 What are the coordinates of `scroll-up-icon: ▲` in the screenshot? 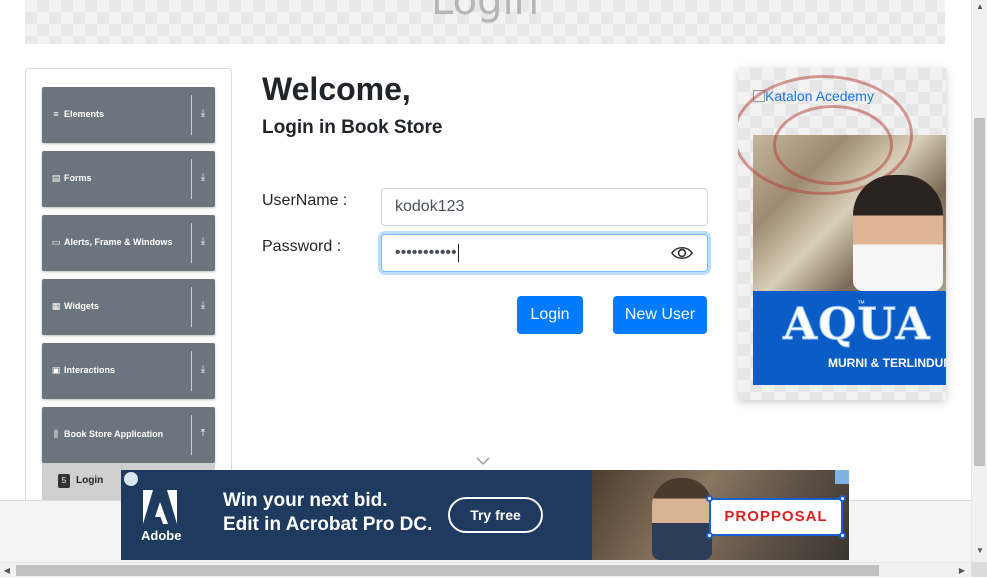 It's located at (979, 7).